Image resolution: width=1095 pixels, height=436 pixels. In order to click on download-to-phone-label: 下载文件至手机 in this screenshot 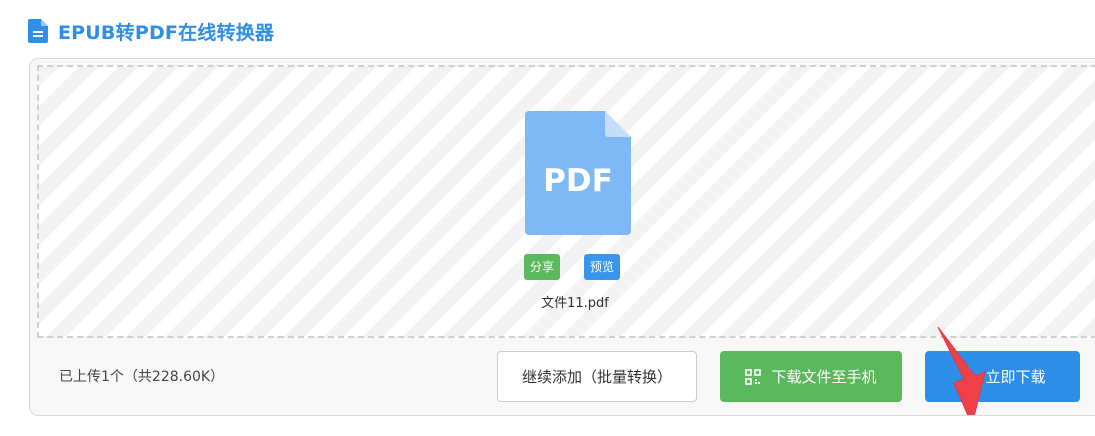, I will do `click(824, 377)`.